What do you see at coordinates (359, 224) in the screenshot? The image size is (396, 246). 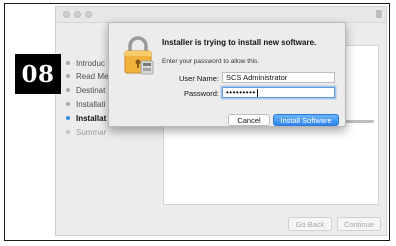 I see `continue-button: Continue` at bounding box center [359, 224].